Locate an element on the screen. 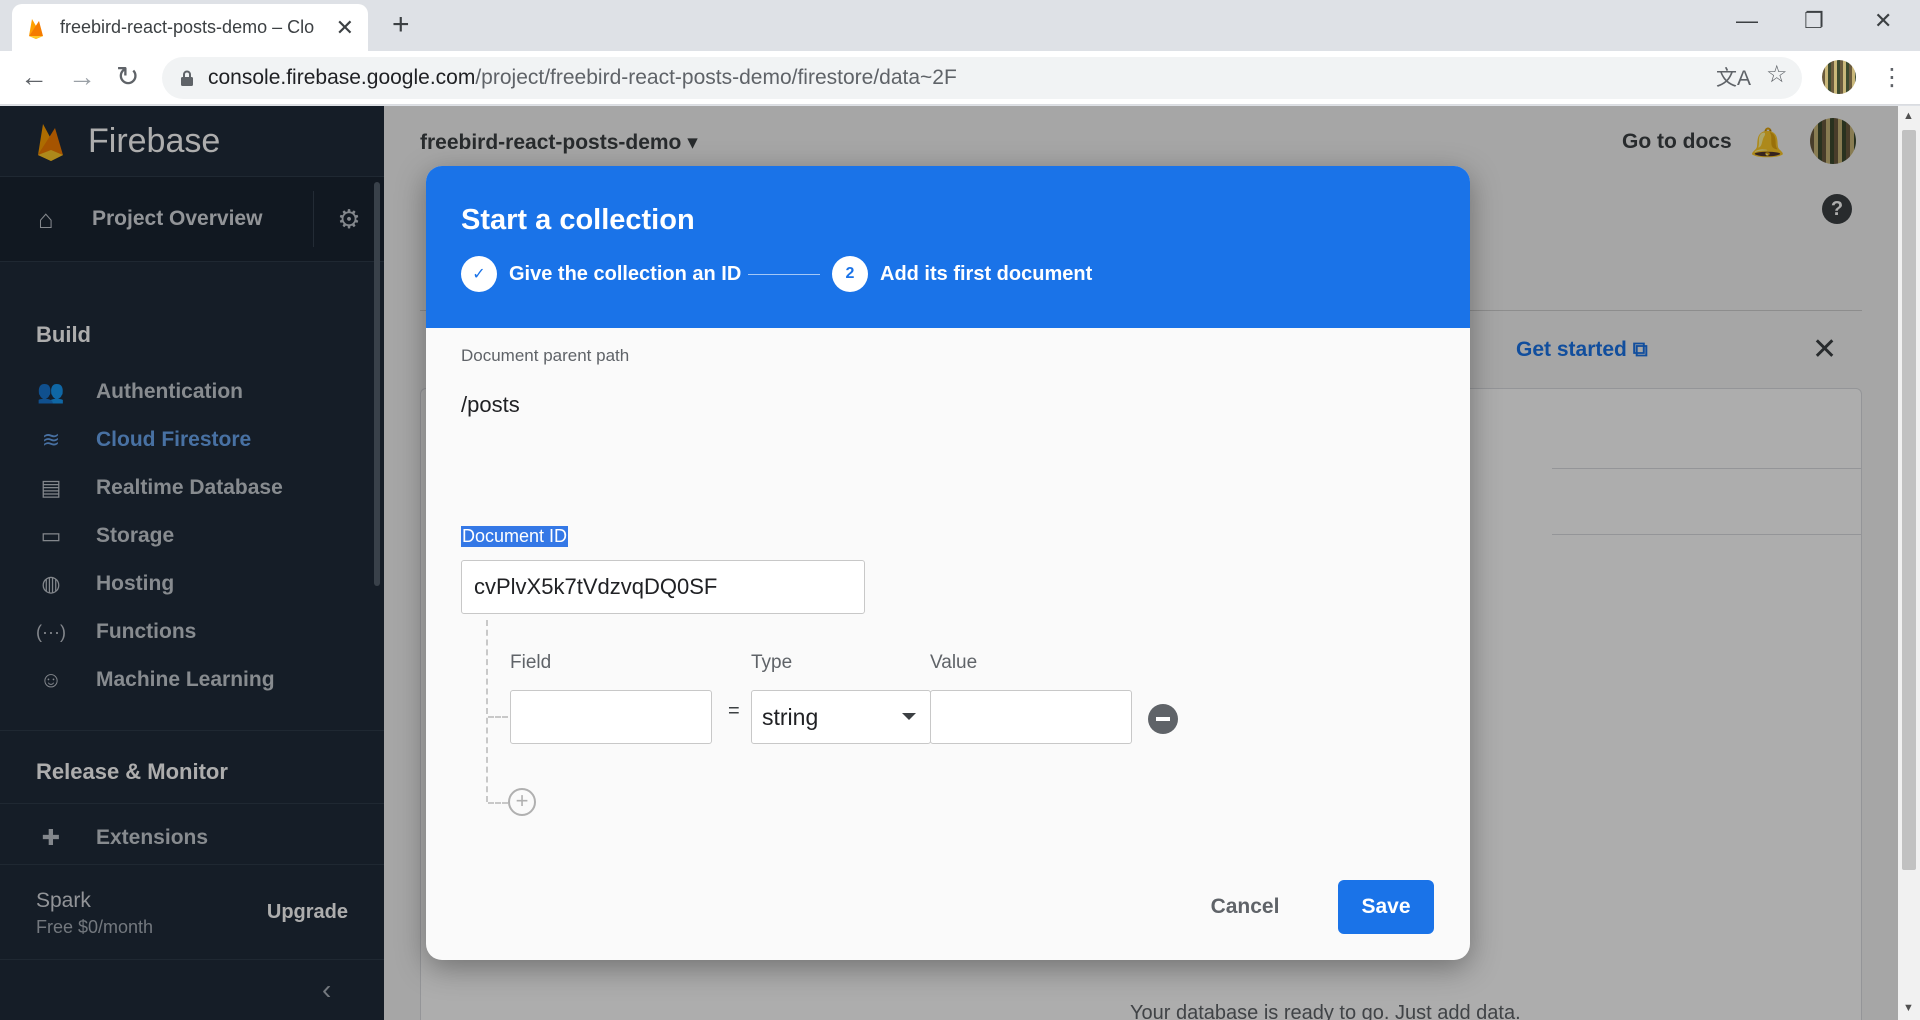  translate-icon: 文A is located at coordinates (1733, 77).